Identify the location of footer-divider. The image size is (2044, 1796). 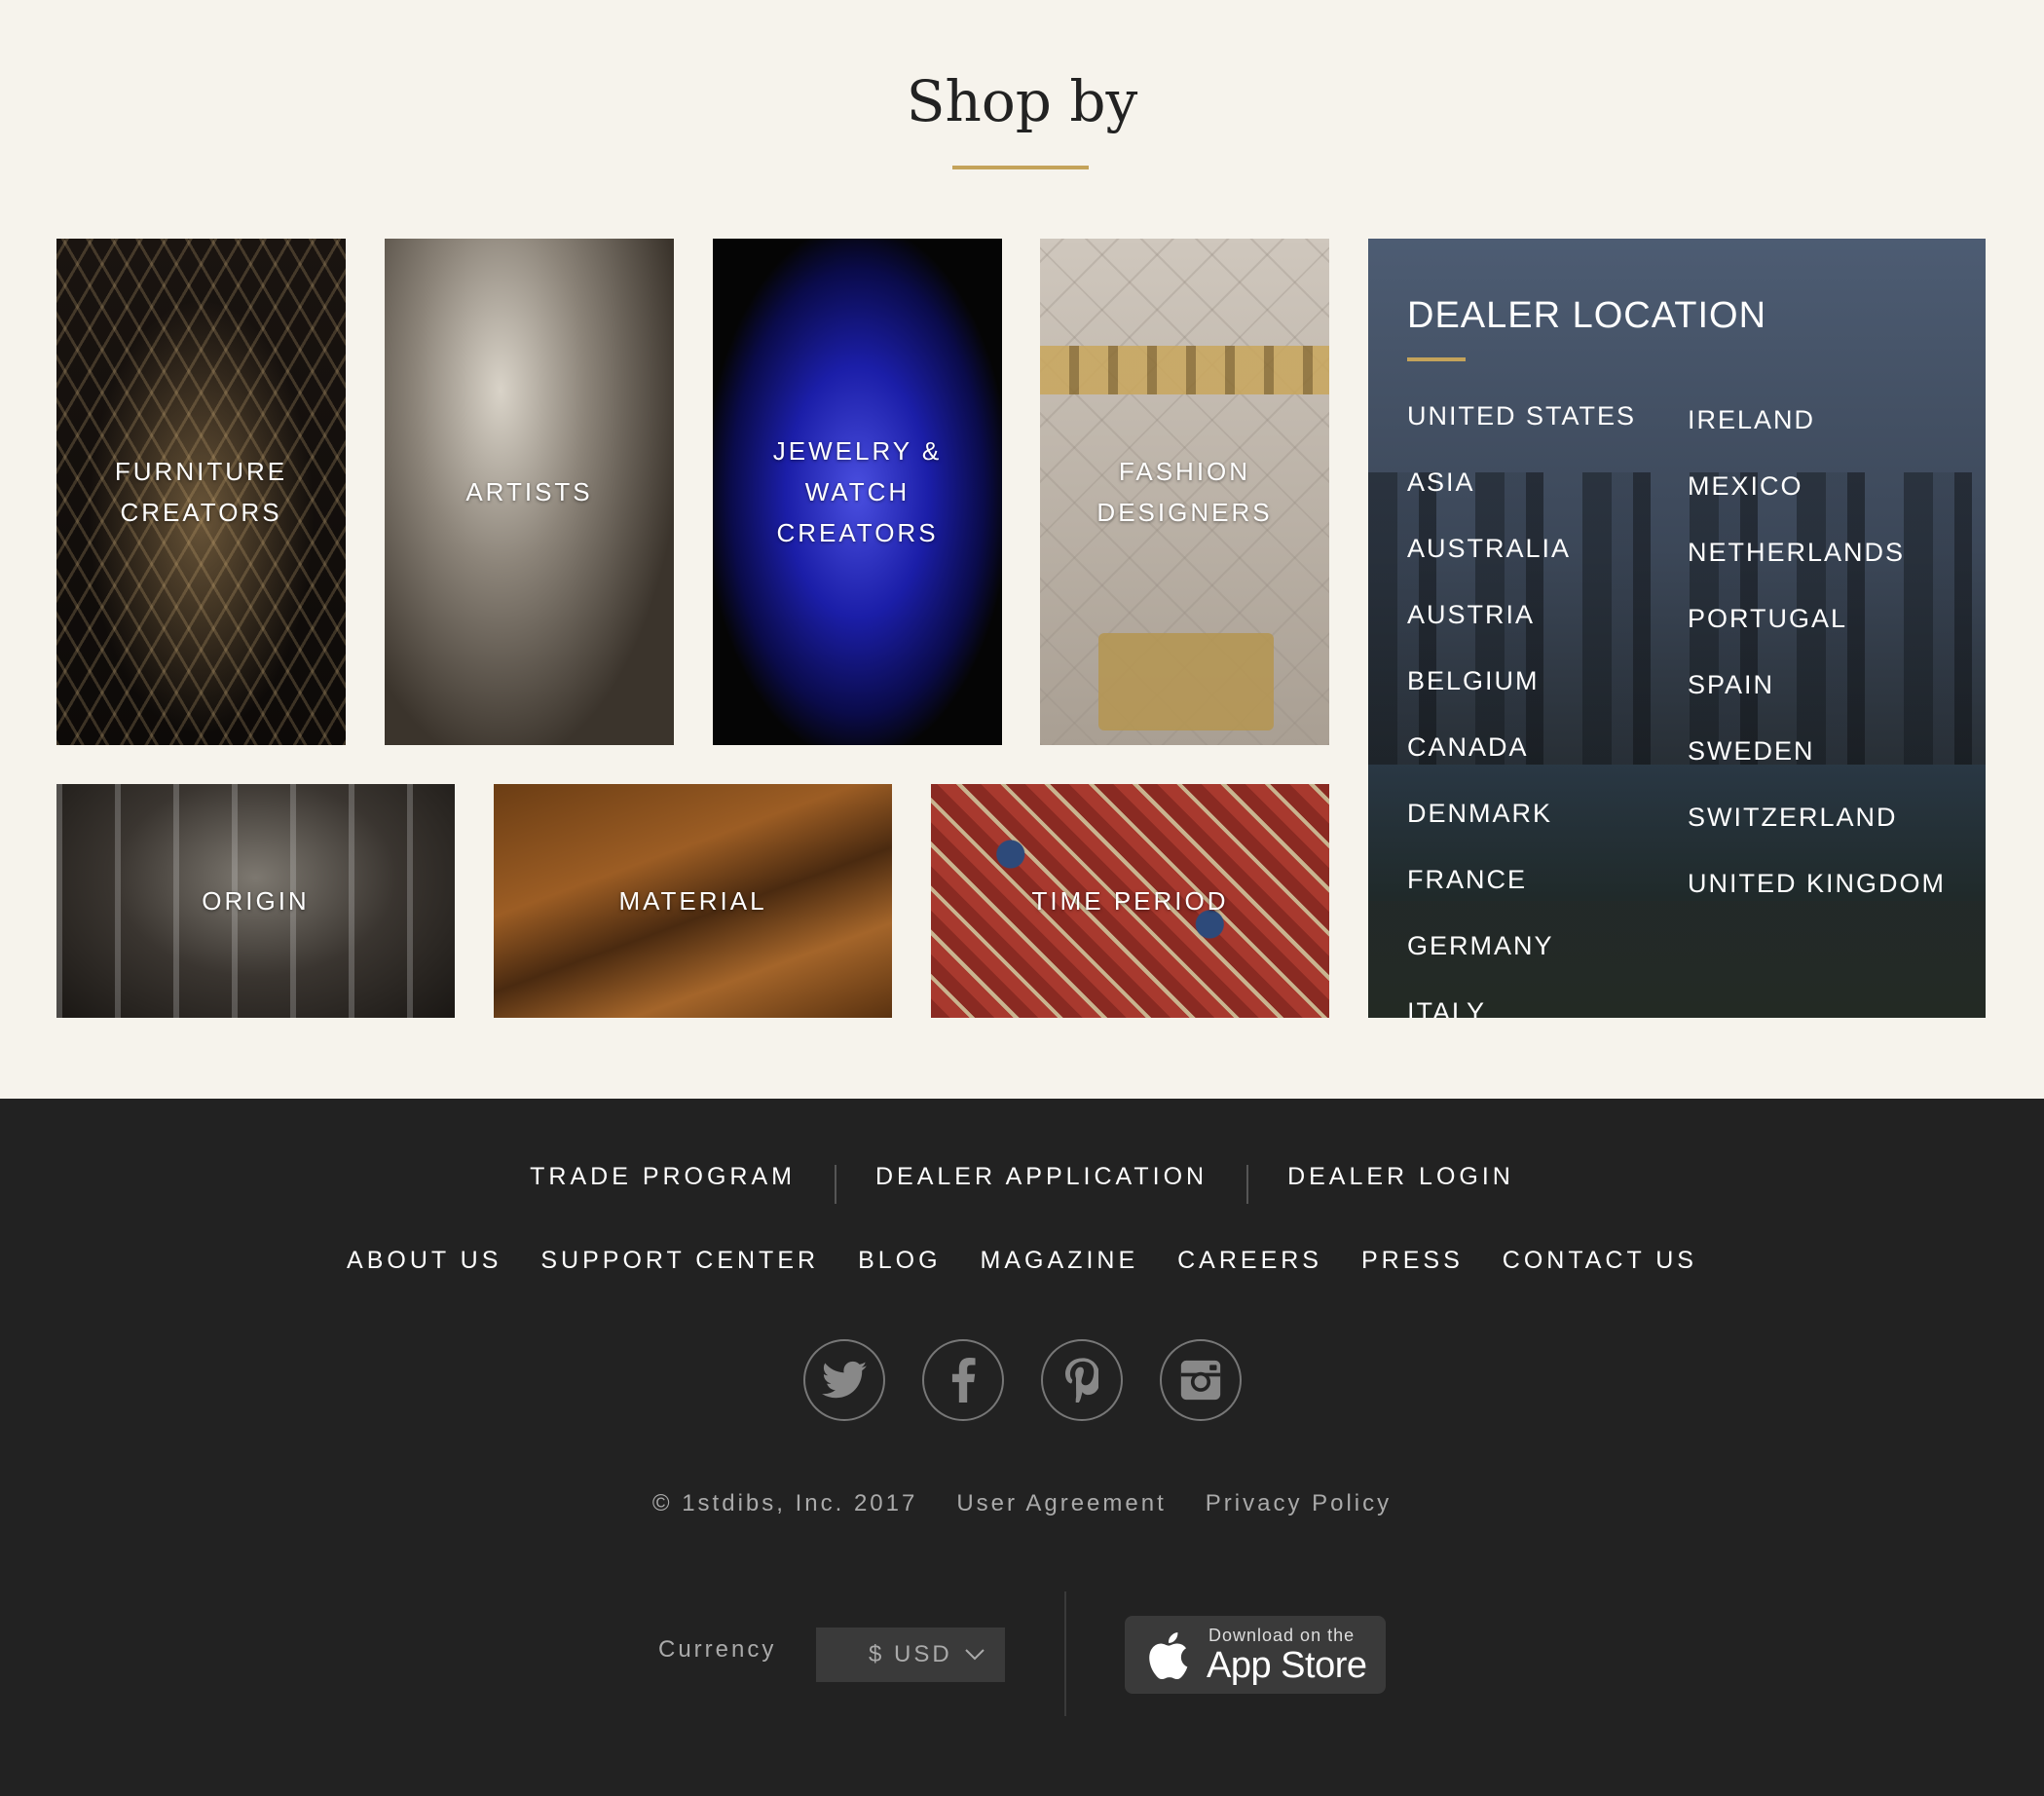
(1065, 1653).